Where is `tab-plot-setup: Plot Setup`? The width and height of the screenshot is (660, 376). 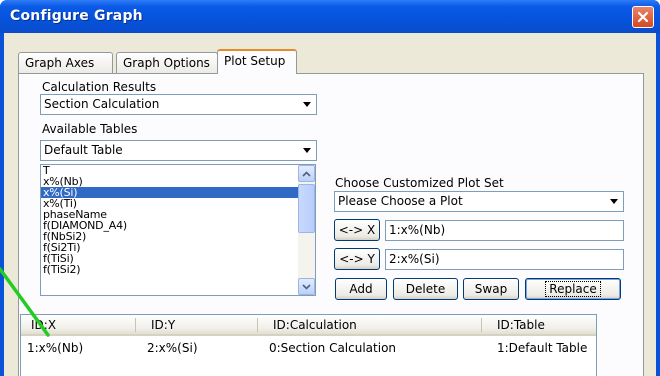 tab-plot-setup: Plot Setup is located at coordinates (257, 61).